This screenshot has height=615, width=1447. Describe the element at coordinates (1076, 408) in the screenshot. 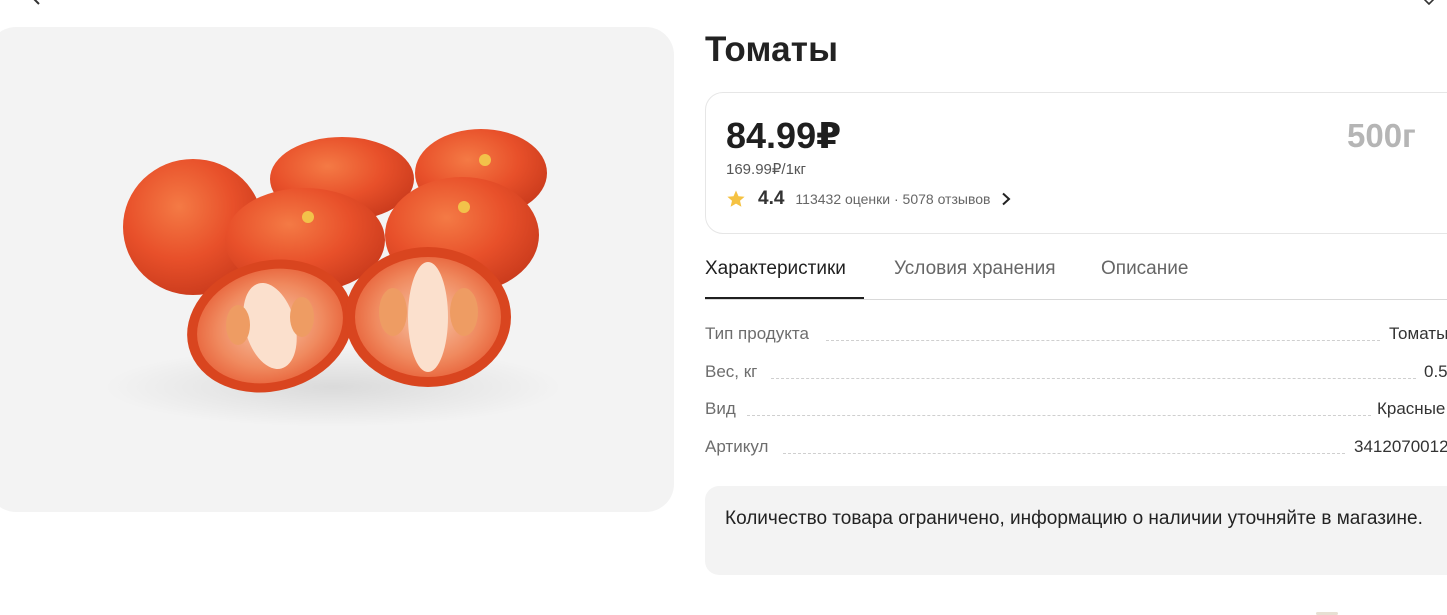

I see `spec-row: Вид Красные` at that location.